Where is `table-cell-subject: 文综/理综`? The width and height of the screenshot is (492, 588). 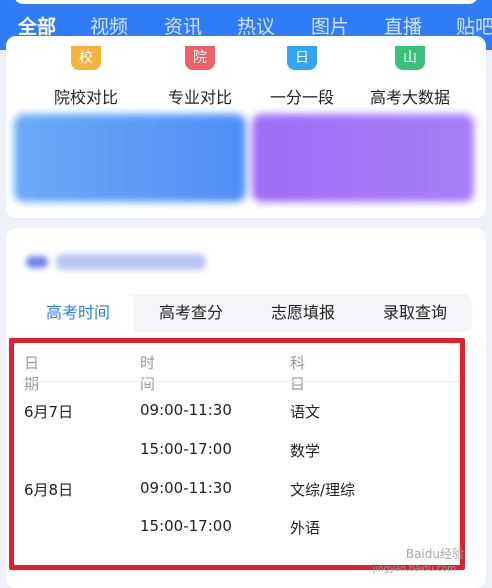
table-cell-subject: 文综/理综 is located at coordinates (323, 490).